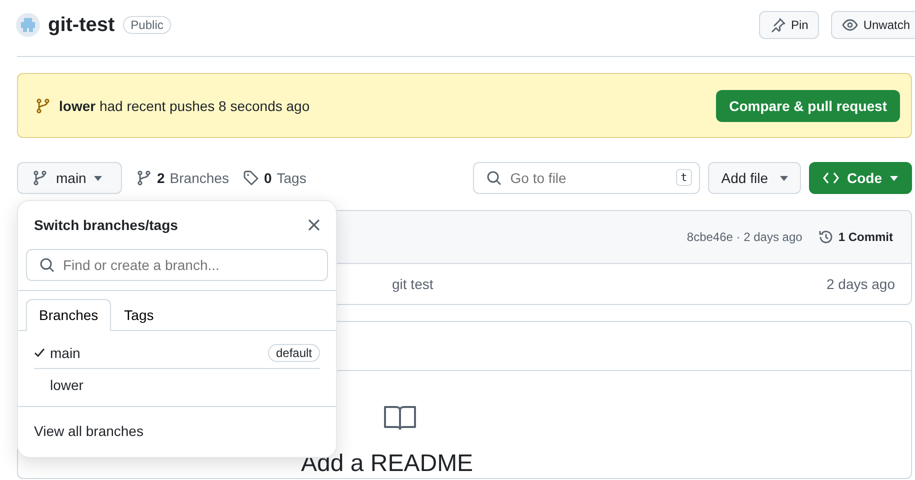 The height and width of the screenshot is (480, 915). I want to click on branch-item: lower, so click(177, 384).